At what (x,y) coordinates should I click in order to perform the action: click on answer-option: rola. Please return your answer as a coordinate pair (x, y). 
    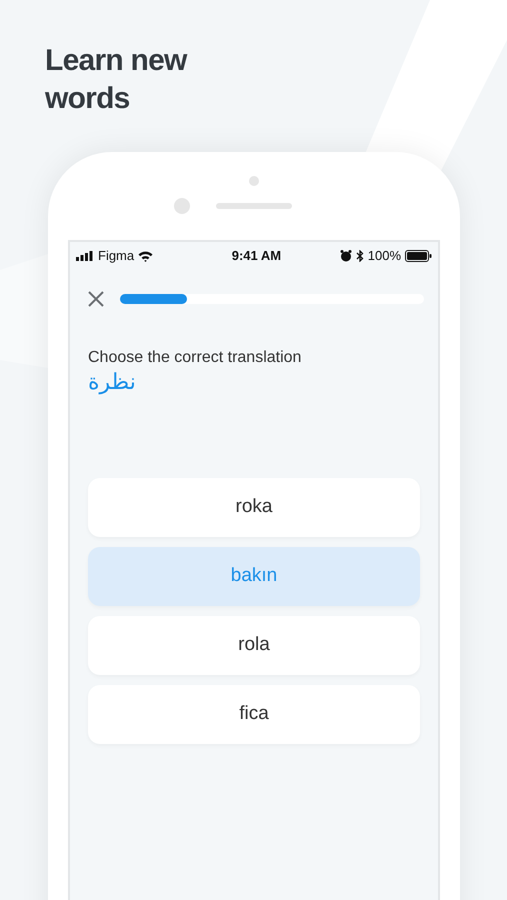
    Looking at the image, I should click on (254, 645).